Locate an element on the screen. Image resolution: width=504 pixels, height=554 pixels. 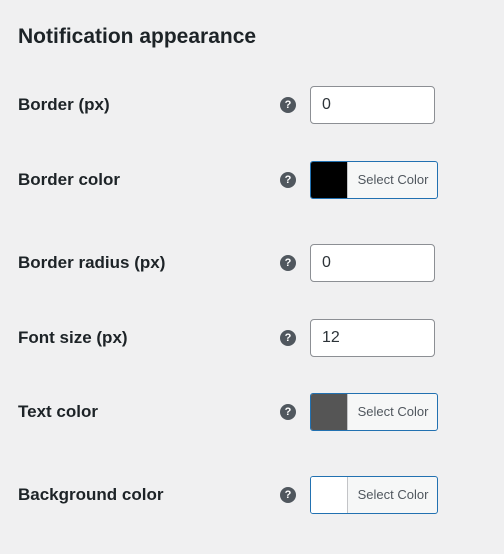
background-color-picker-button: Select Color is located at coordinates (374, 495).